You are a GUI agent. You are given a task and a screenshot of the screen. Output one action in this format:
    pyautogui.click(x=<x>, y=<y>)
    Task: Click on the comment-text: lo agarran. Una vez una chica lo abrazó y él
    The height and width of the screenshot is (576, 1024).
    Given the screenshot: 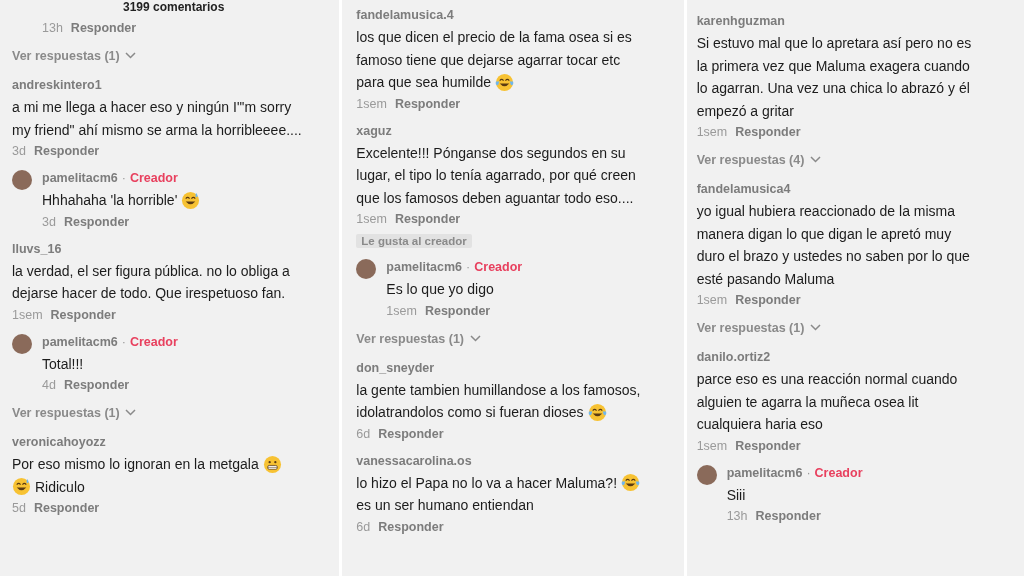 What is the action you would take?
    pyautogui.click(x=833, y=88)
    